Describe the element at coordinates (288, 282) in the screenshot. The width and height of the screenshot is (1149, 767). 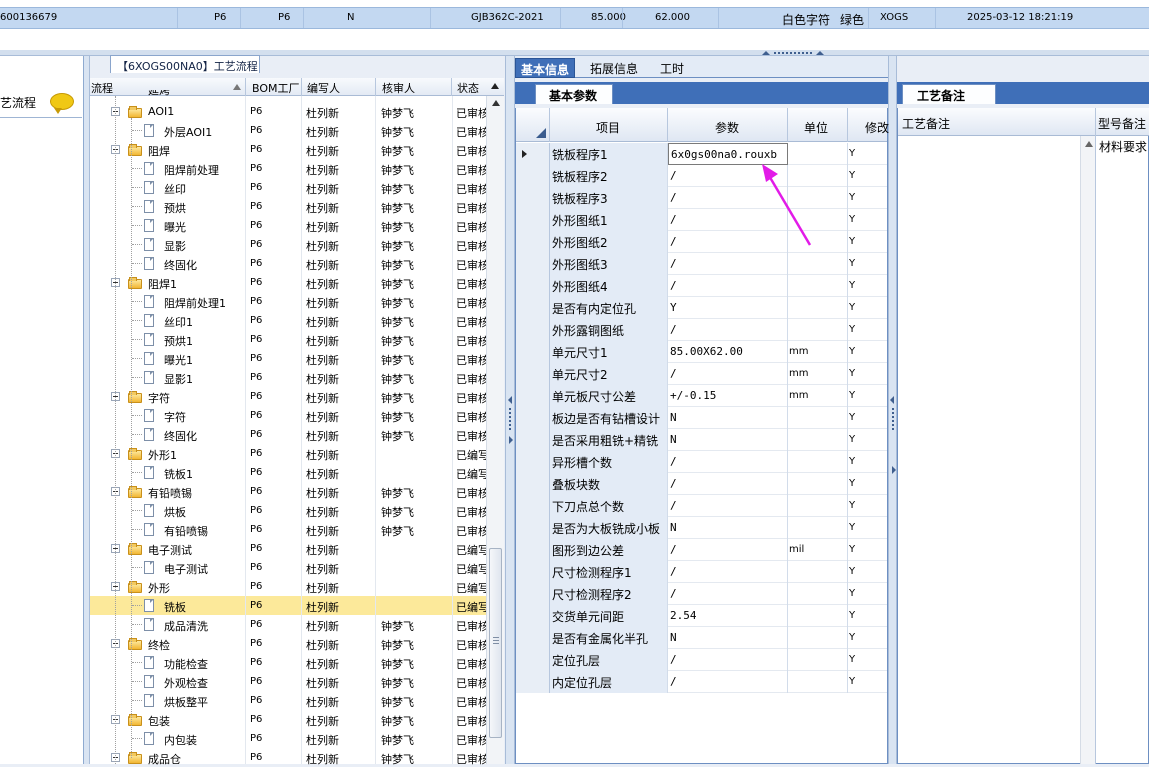
I see `tree-row: 阻焊1 P6 杜列新 钟梦飞 已审核` at that location.